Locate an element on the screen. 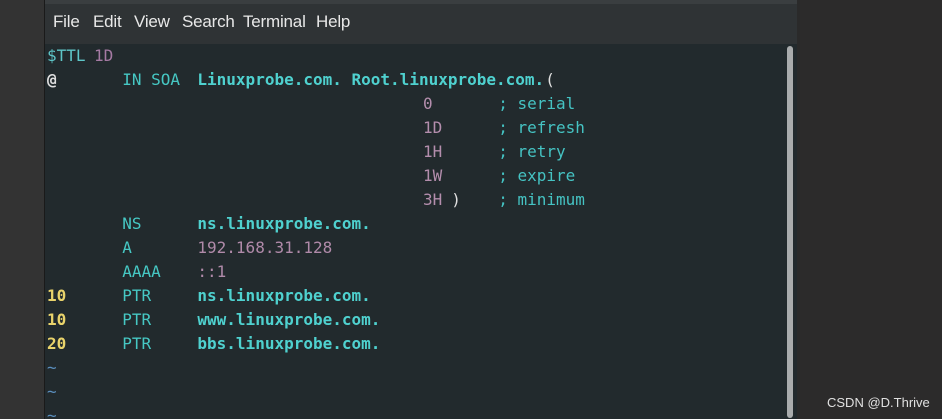 This screenshot has width=942, height=419. terminal-token: ; serial is located at coordinates (537, 103).